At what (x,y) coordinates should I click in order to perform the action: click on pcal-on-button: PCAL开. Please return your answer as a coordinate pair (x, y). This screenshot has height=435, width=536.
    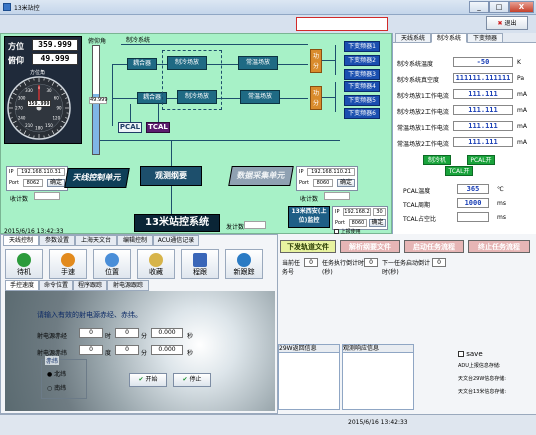
    Looking at the image, I should click on (481, 160).